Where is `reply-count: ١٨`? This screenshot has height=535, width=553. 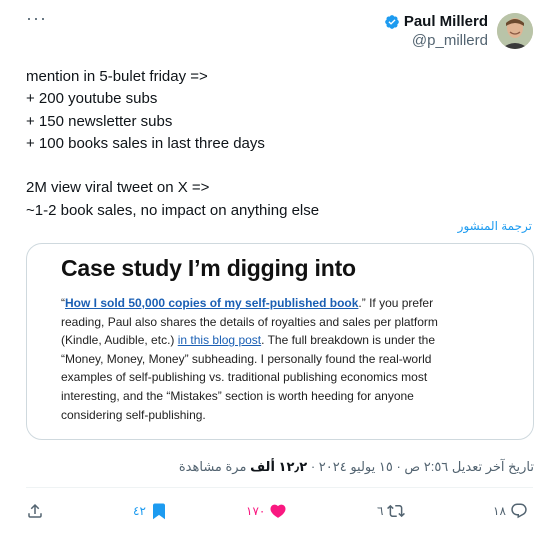 reply-count: ١٨ is located at coordinates (499, 511).